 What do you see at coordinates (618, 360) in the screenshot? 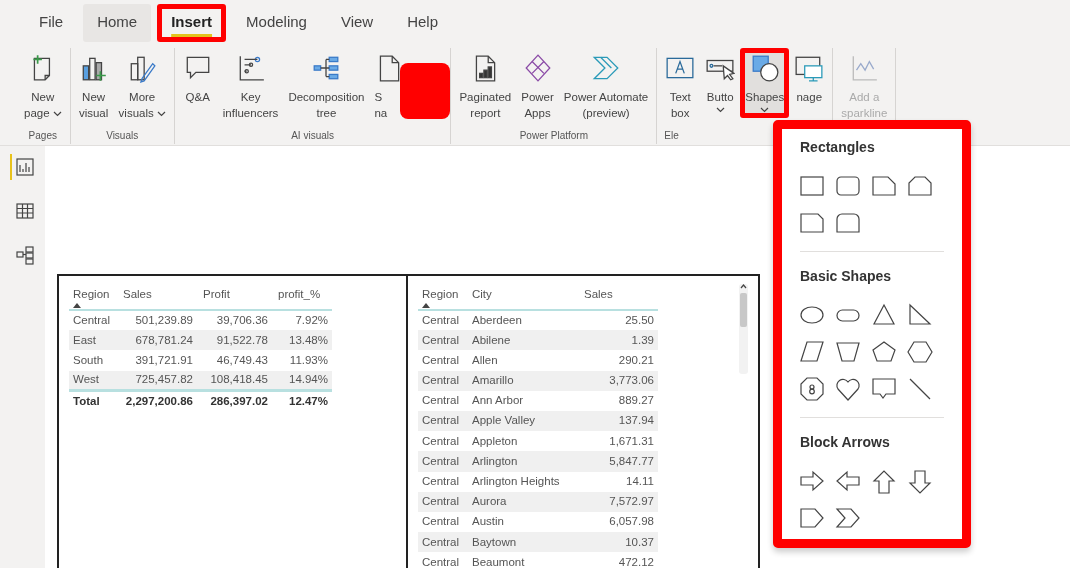
I see `table-cell: 290.21` at bounding box center [618, 360].